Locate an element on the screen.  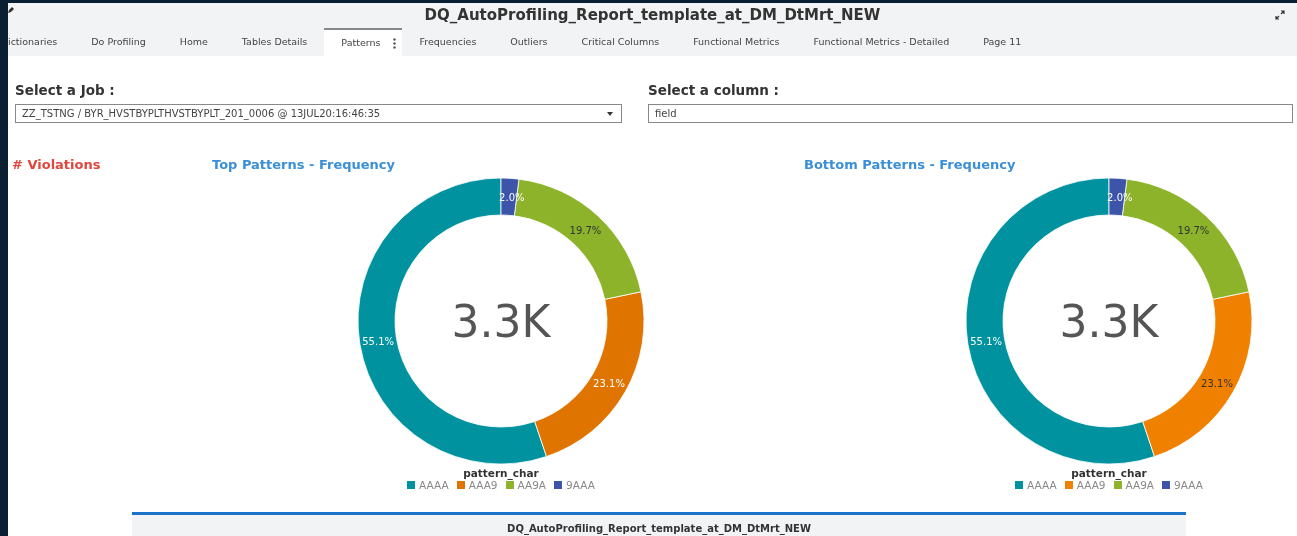
tab: Home is located at coordinates (193, 42).